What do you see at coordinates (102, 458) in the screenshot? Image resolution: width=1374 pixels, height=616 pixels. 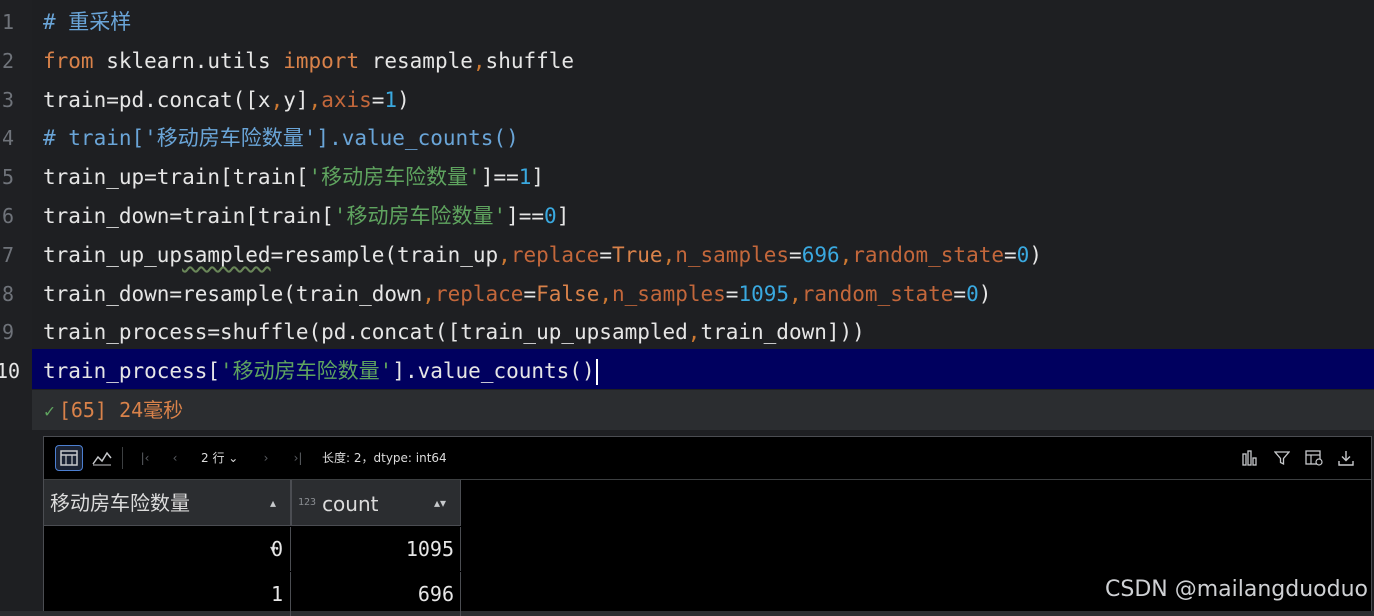 I see `chart-view-button` at bounding box center [102, 458].